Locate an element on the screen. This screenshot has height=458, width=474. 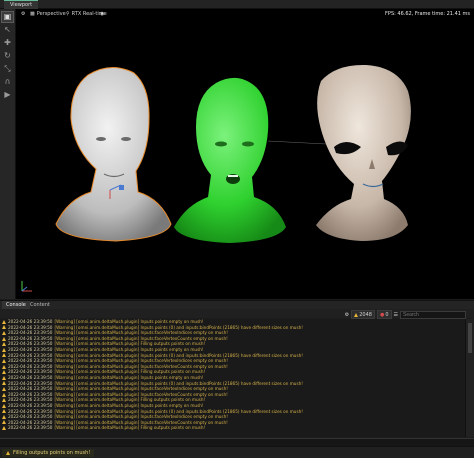
tab-viewport: Viewport is located at coordinates (21, 4).